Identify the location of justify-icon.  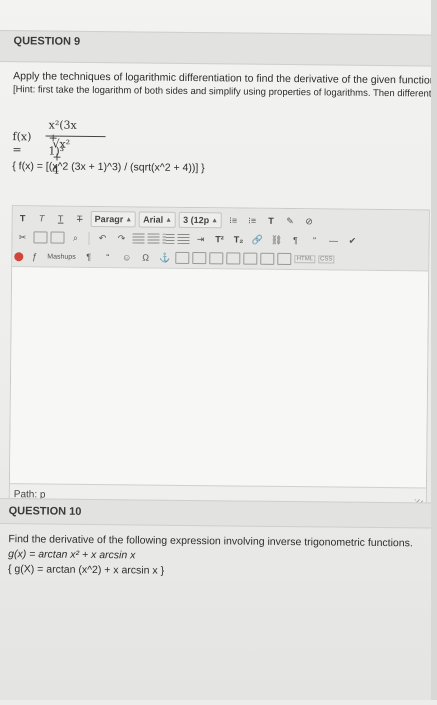
(183, 238).